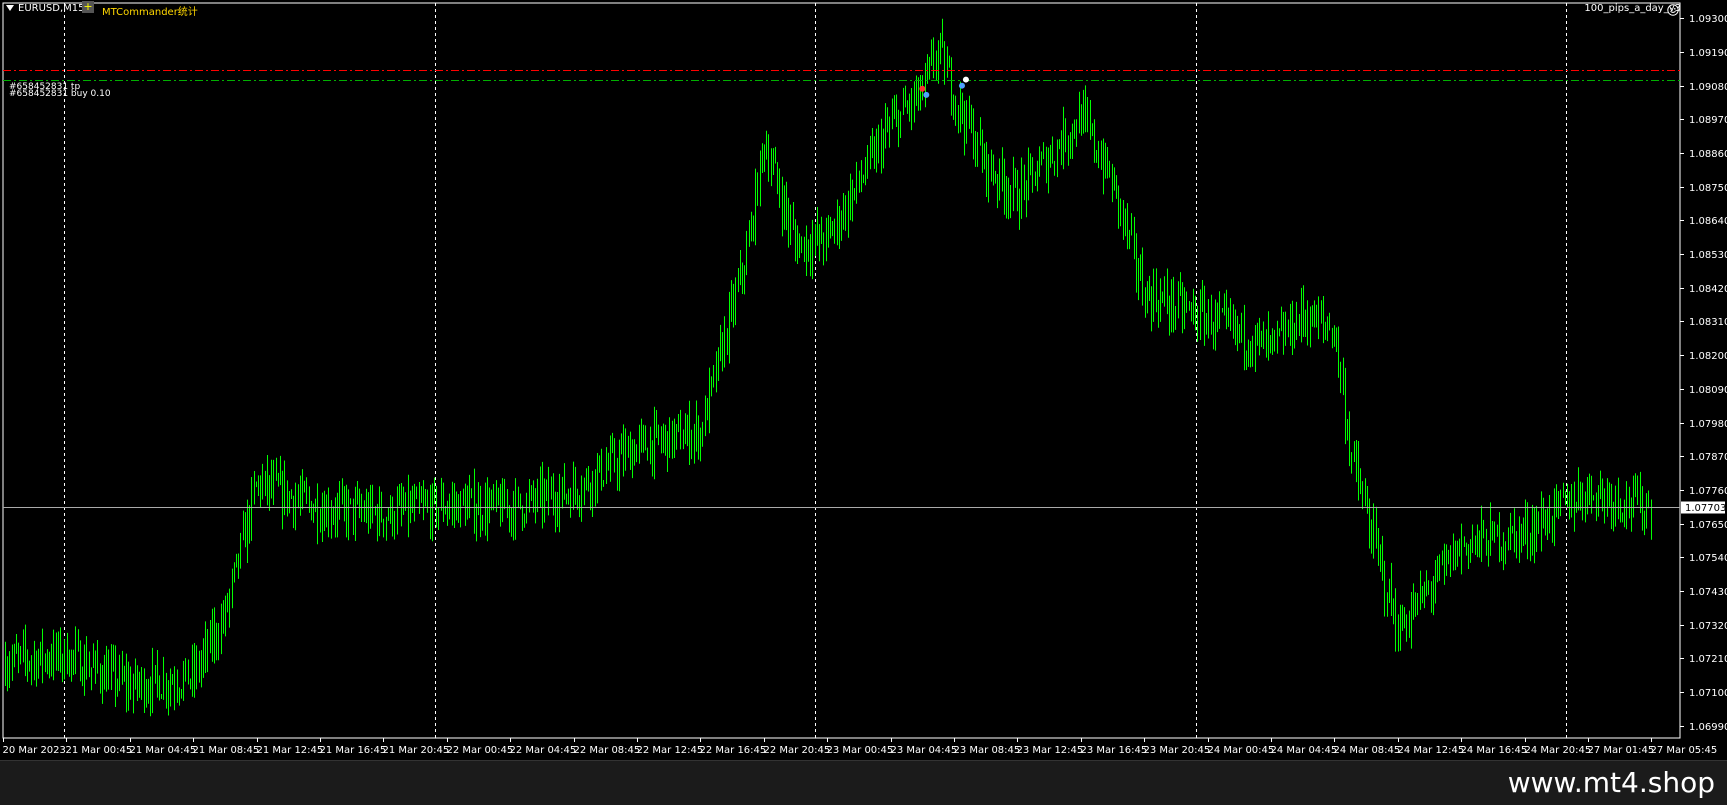 Image resolution: width=1727 pixels, height=805 pixels. Describe the element at coordinates (1708, 53) in the screenshot. I see `y-tick-label: 1.09190` at that location.